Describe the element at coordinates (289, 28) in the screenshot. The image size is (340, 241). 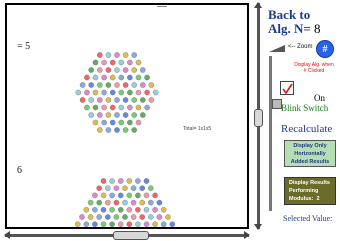
I see `back-line2: Alg. N=` at that location.